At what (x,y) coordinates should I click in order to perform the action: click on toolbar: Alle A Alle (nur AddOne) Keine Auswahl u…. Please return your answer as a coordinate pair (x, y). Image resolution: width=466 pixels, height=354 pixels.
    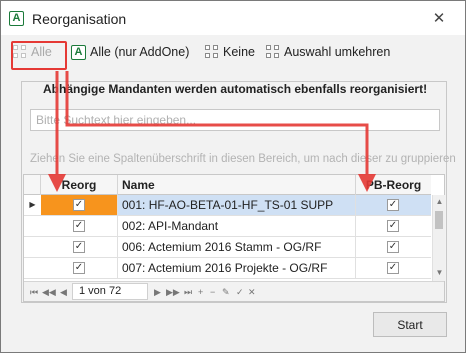
    Looking at the image, I should click on (233, 53).